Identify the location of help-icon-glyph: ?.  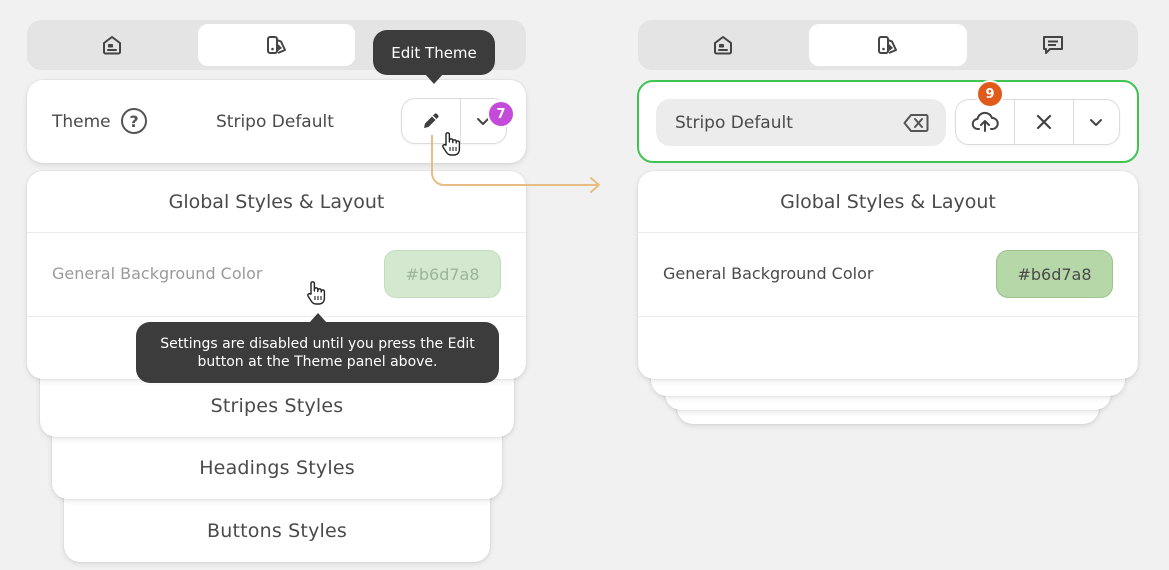
(134, 121).